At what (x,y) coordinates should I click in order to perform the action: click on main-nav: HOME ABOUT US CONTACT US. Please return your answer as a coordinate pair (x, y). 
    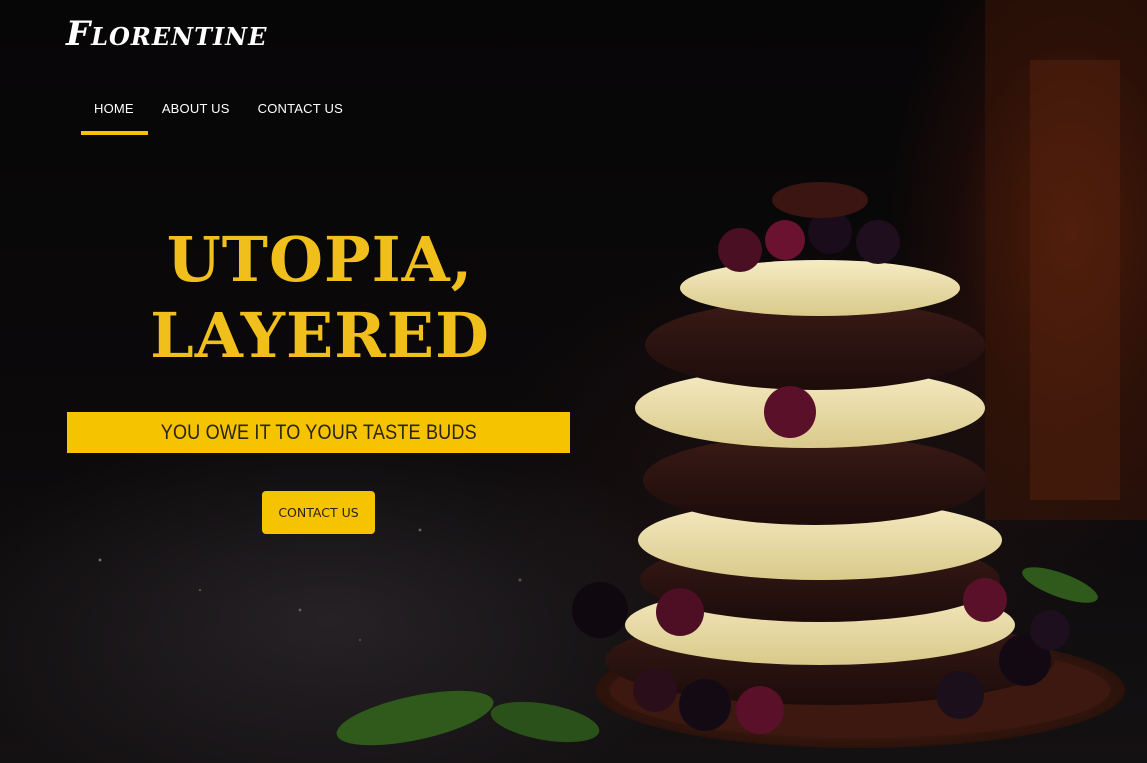
    Looking at the image, I should click on (218, 115).